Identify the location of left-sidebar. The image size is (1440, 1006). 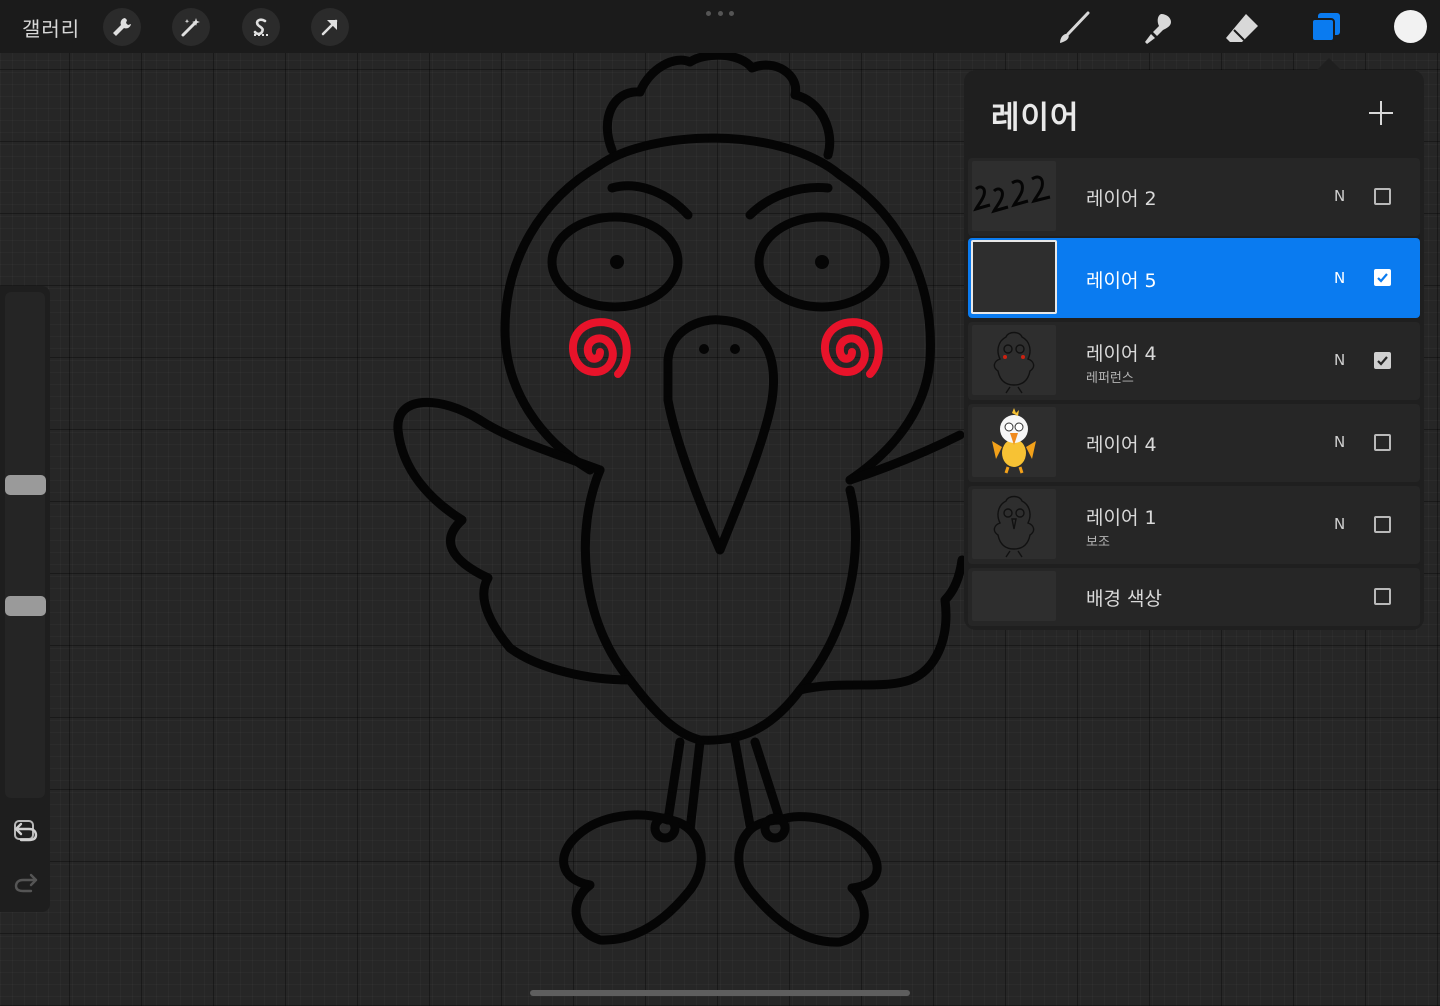
(25, 599).